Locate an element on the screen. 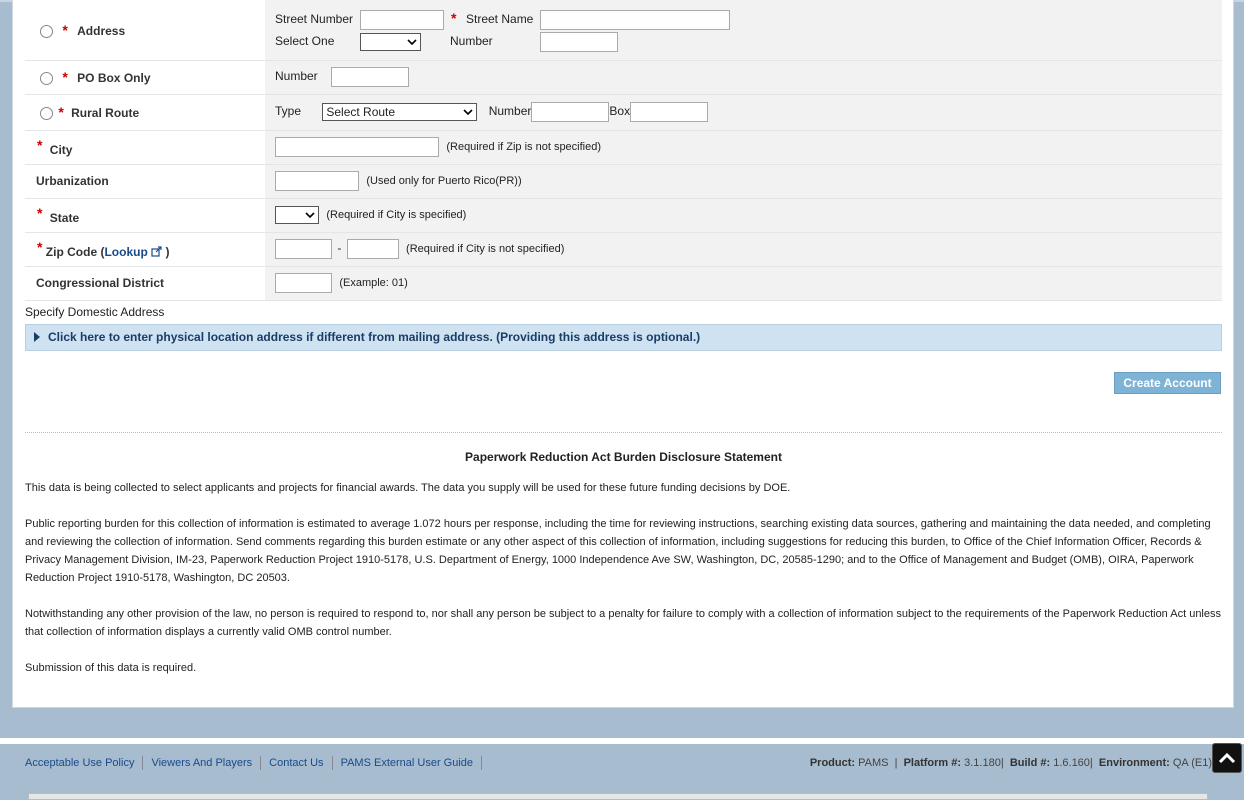 The height and width of the screenshot is (800, 1244). street-number-label: Street Number is located at coordinates (314, 18).